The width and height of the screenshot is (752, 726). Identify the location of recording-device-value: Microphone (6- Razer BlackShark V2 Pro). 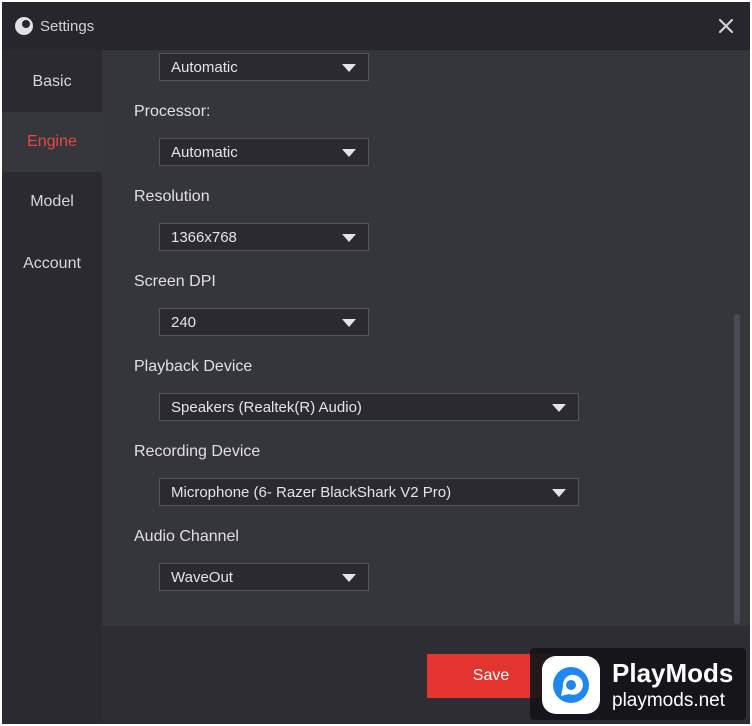
(311, 492).